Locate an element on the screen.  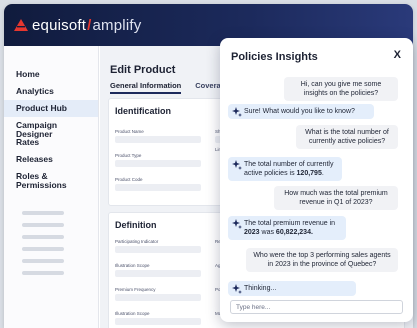
assistant-message: Sure! What would you like to know? is located at coordinates (301, 111).